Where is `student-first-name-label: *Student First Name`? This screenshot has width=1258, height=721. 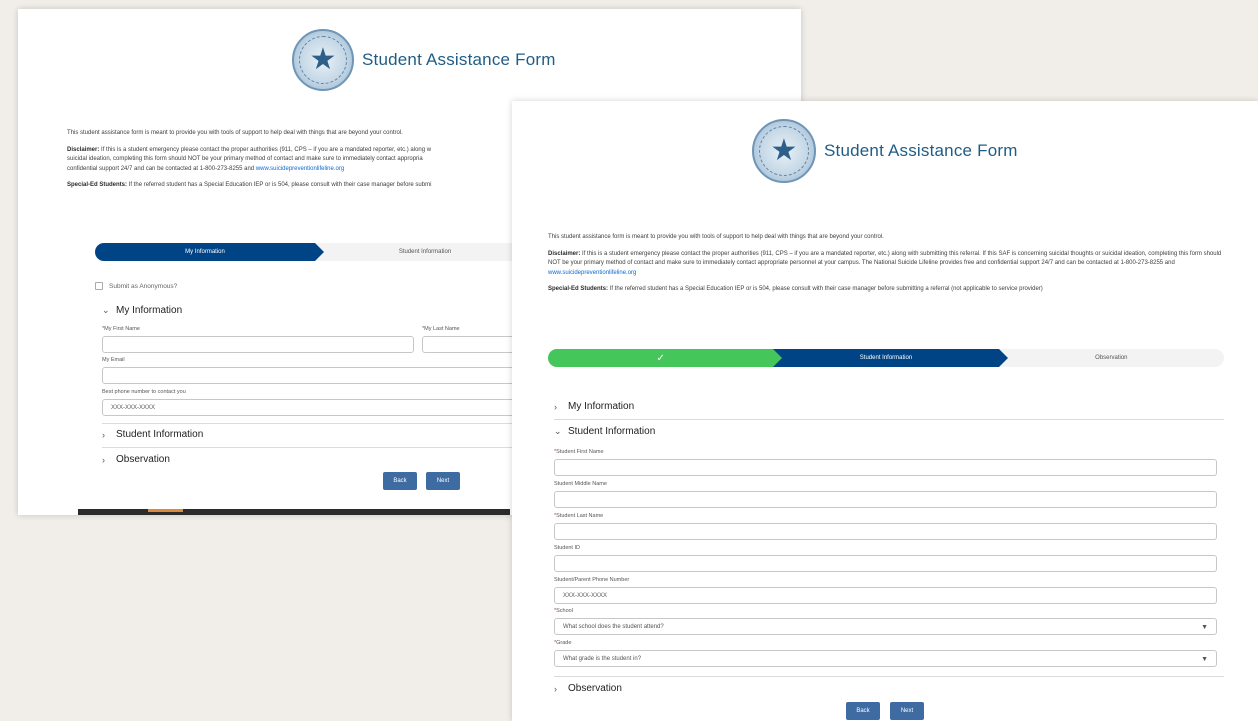 student-first-name-label: *Student First Name is located at coordinates (579, 452).